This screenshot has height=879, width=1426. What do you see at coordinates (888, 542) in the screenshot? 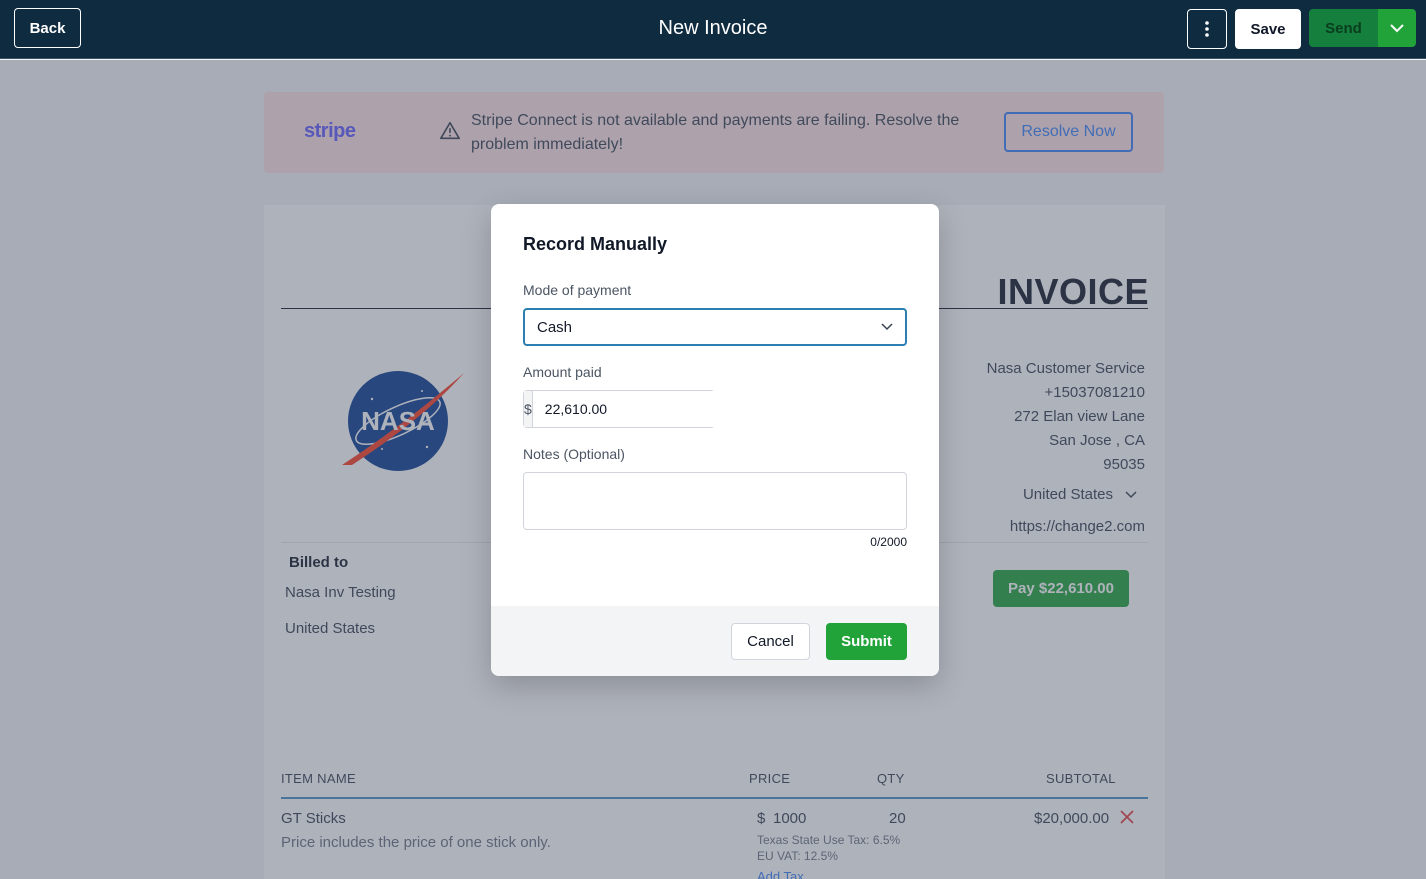
I see `notes-char-counter: 0/2000` at bounding box center [888, 542].